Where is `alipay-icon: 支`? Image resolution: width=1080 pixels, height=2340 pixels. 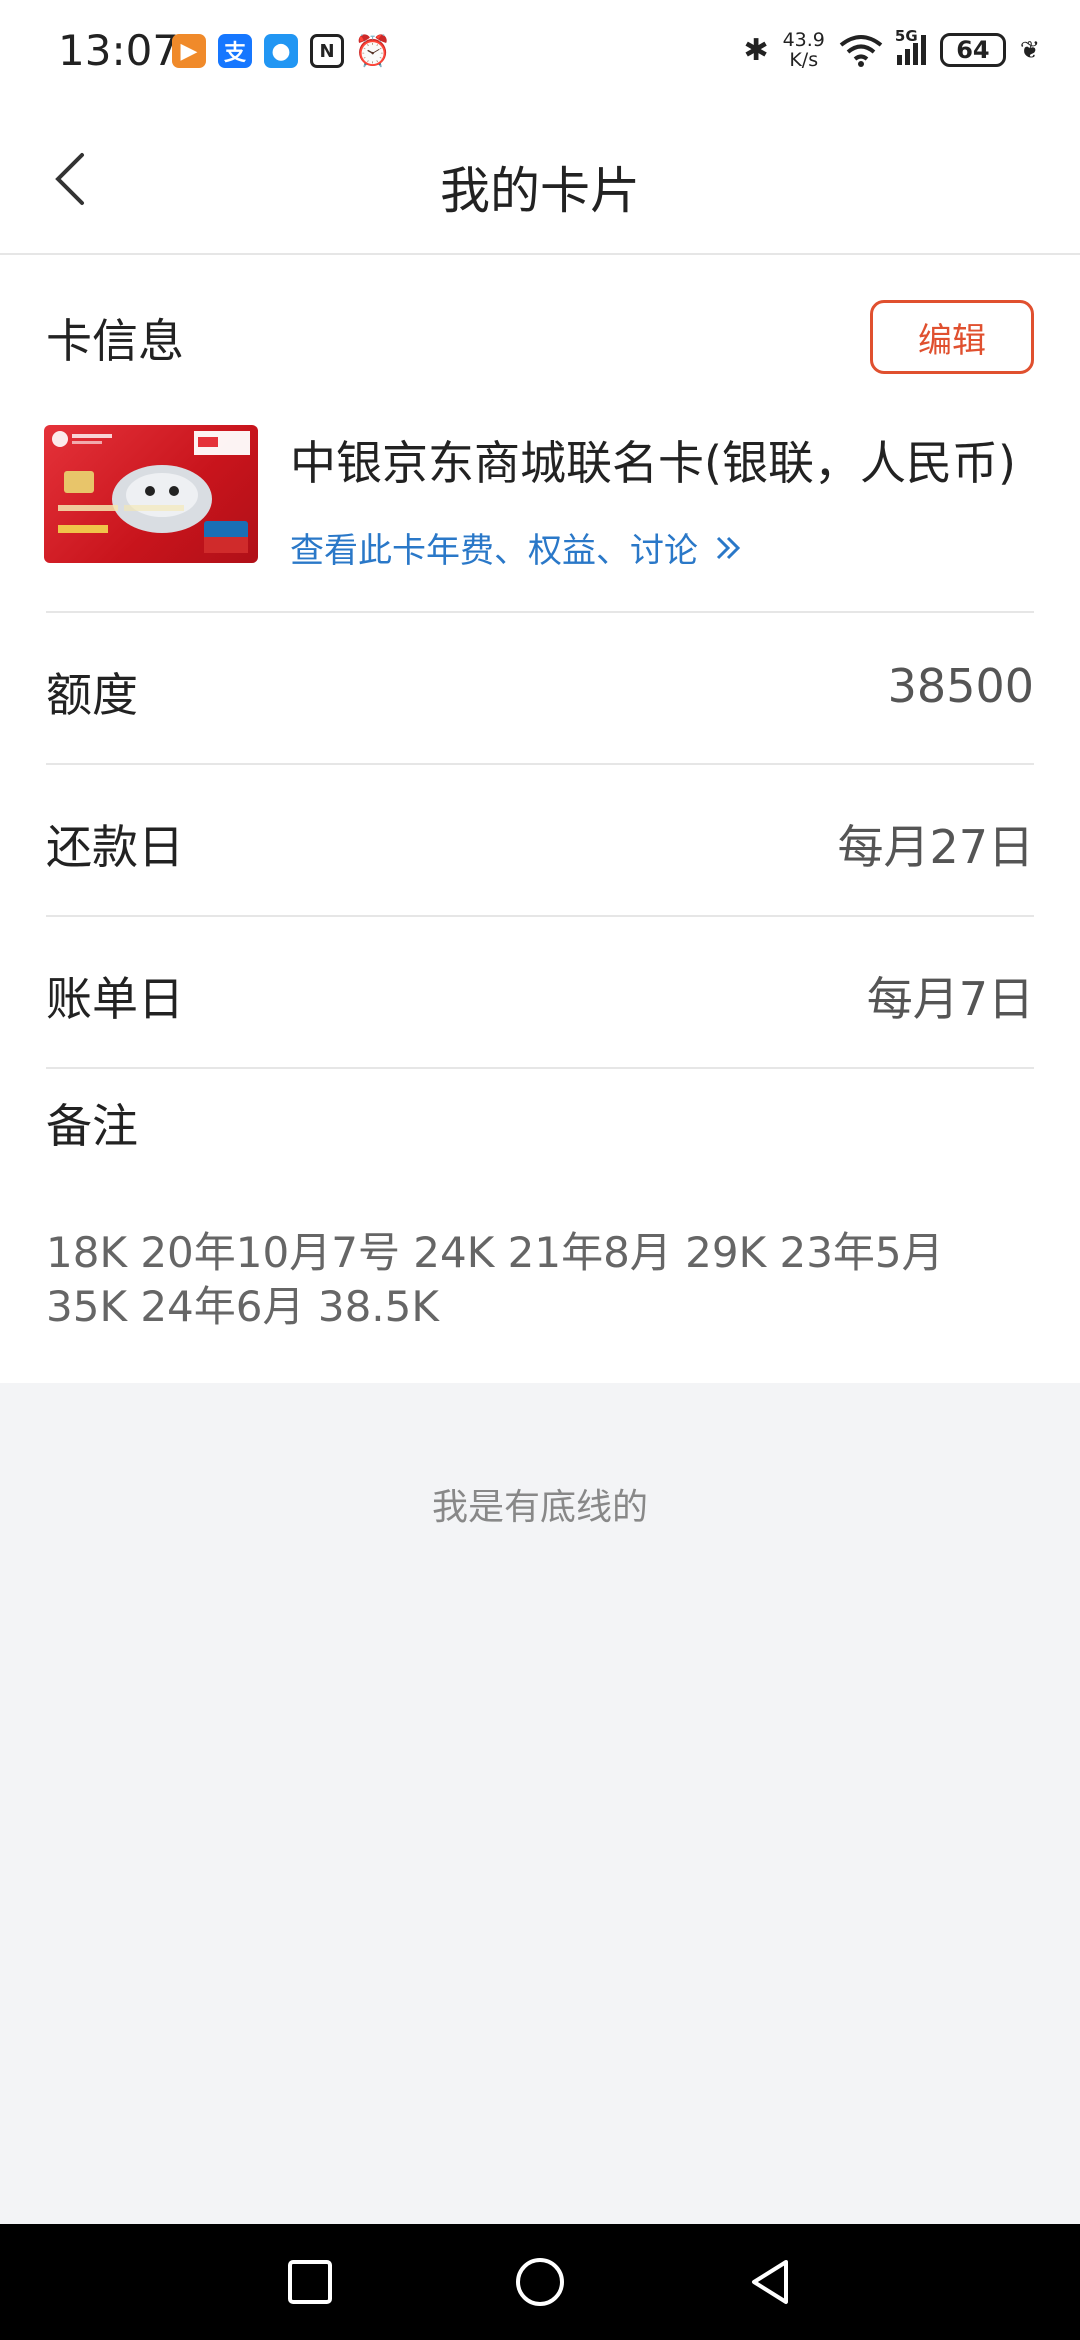
alipay-icon: 支 is located at coordinates (235, 51).